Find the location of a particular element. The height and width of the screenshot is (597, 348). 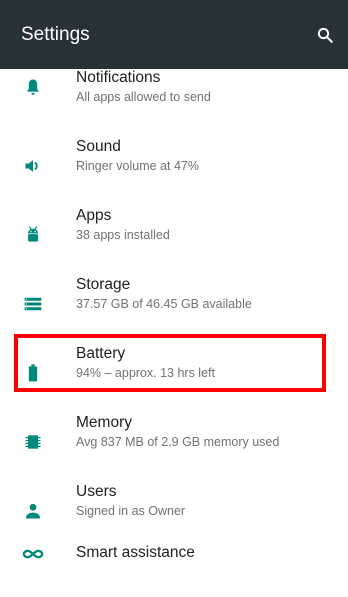

setting-title: Sound is located at coordinates (98, 146).